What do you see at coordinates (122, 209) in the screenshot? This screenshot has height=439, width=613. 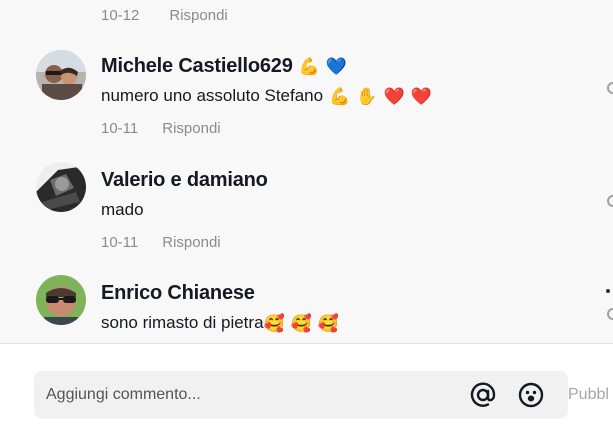 I see `comment-text: mado` at bounding box center [122, 209].